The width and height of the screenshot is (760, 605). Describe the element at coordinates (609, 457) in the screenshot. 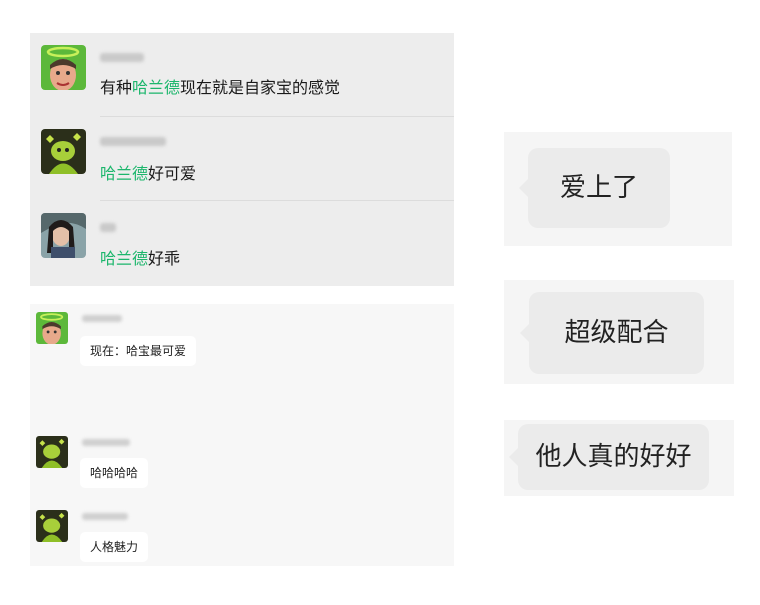

I see `message-bubble: 他人真的好好` at that location.